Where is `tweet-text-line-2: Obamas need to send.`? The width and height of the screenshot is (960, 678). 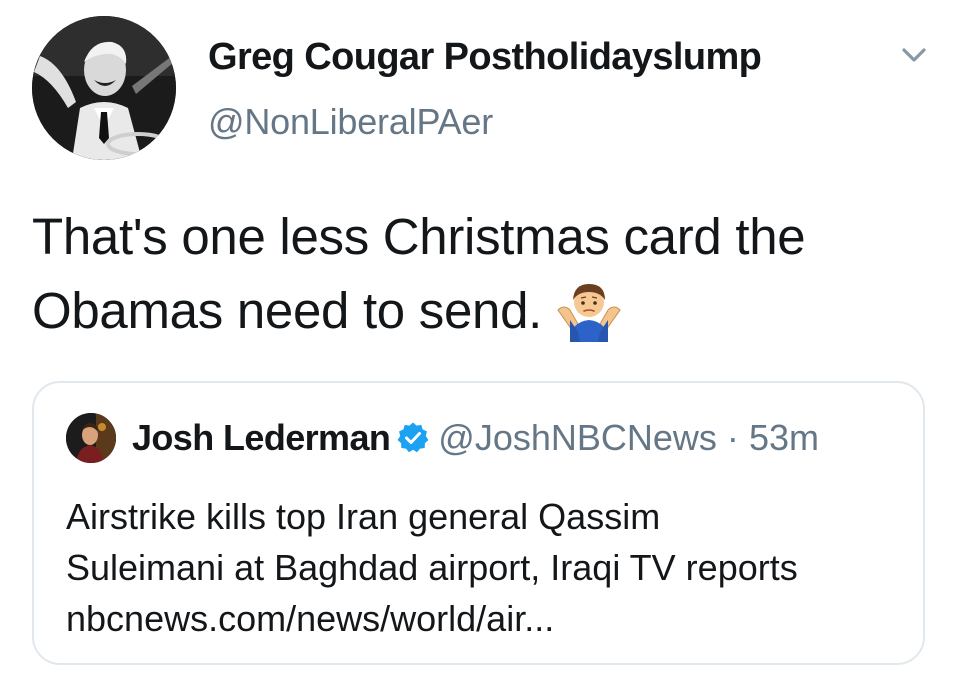
tweet-text-line-2: Obamas need to send. is located at coordinates (482, 311).